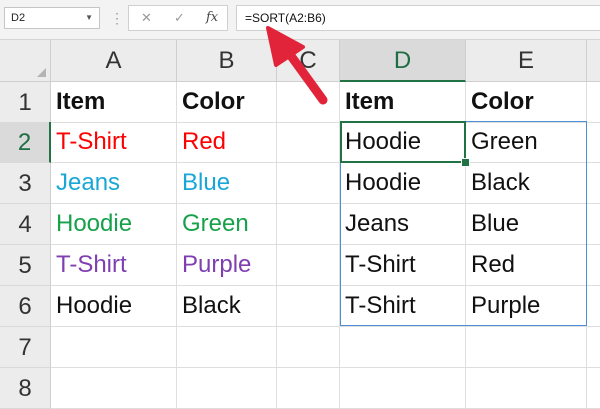 The image size is (600, 409). Describe the element at coordinates (114, 142) in the screenshot. I see `cell-a2: T-Shirt` at that location.